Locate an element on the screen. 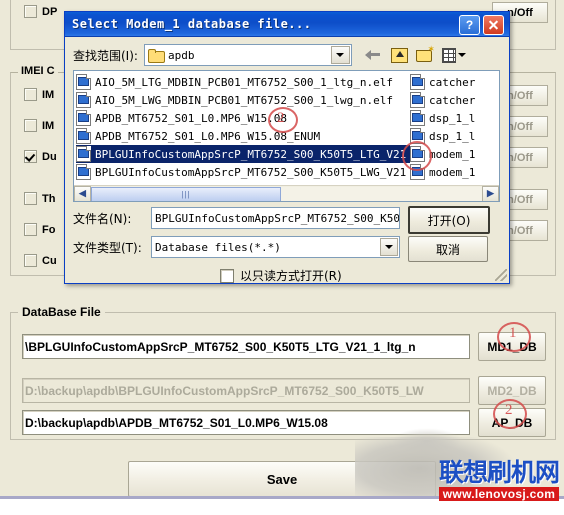  onoff-label-2: n/Off is located at coordinates (520, 126).